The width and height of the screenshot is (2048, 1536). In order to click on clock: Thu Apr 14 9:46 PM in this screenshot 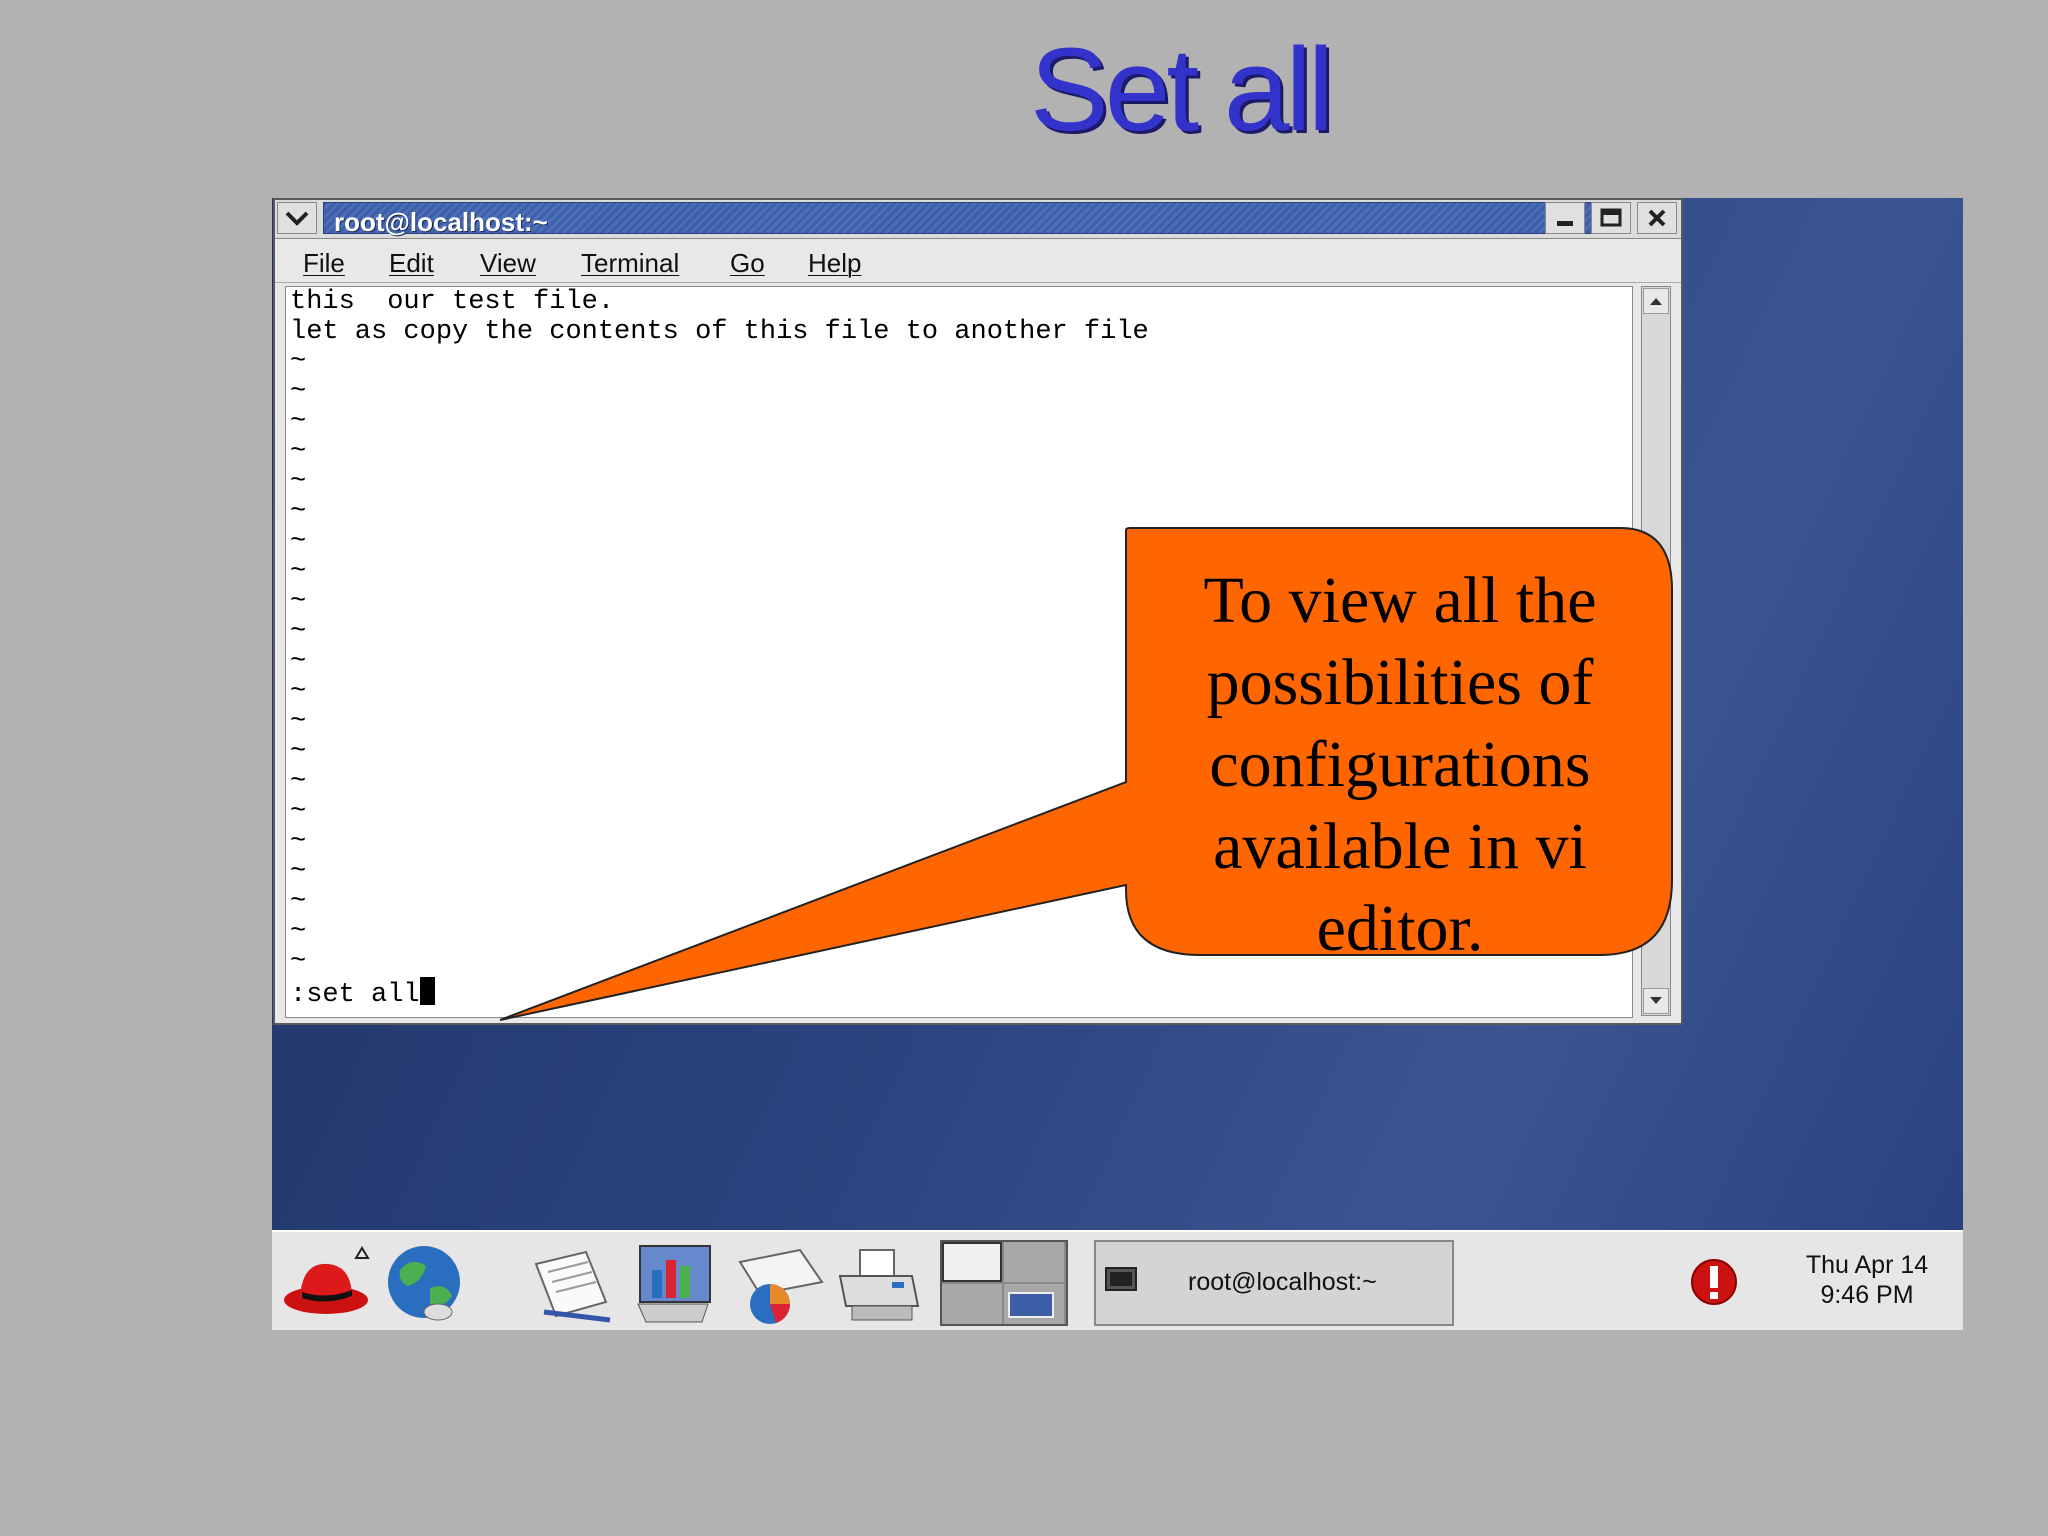, I will do `click(1867, 1280)`.